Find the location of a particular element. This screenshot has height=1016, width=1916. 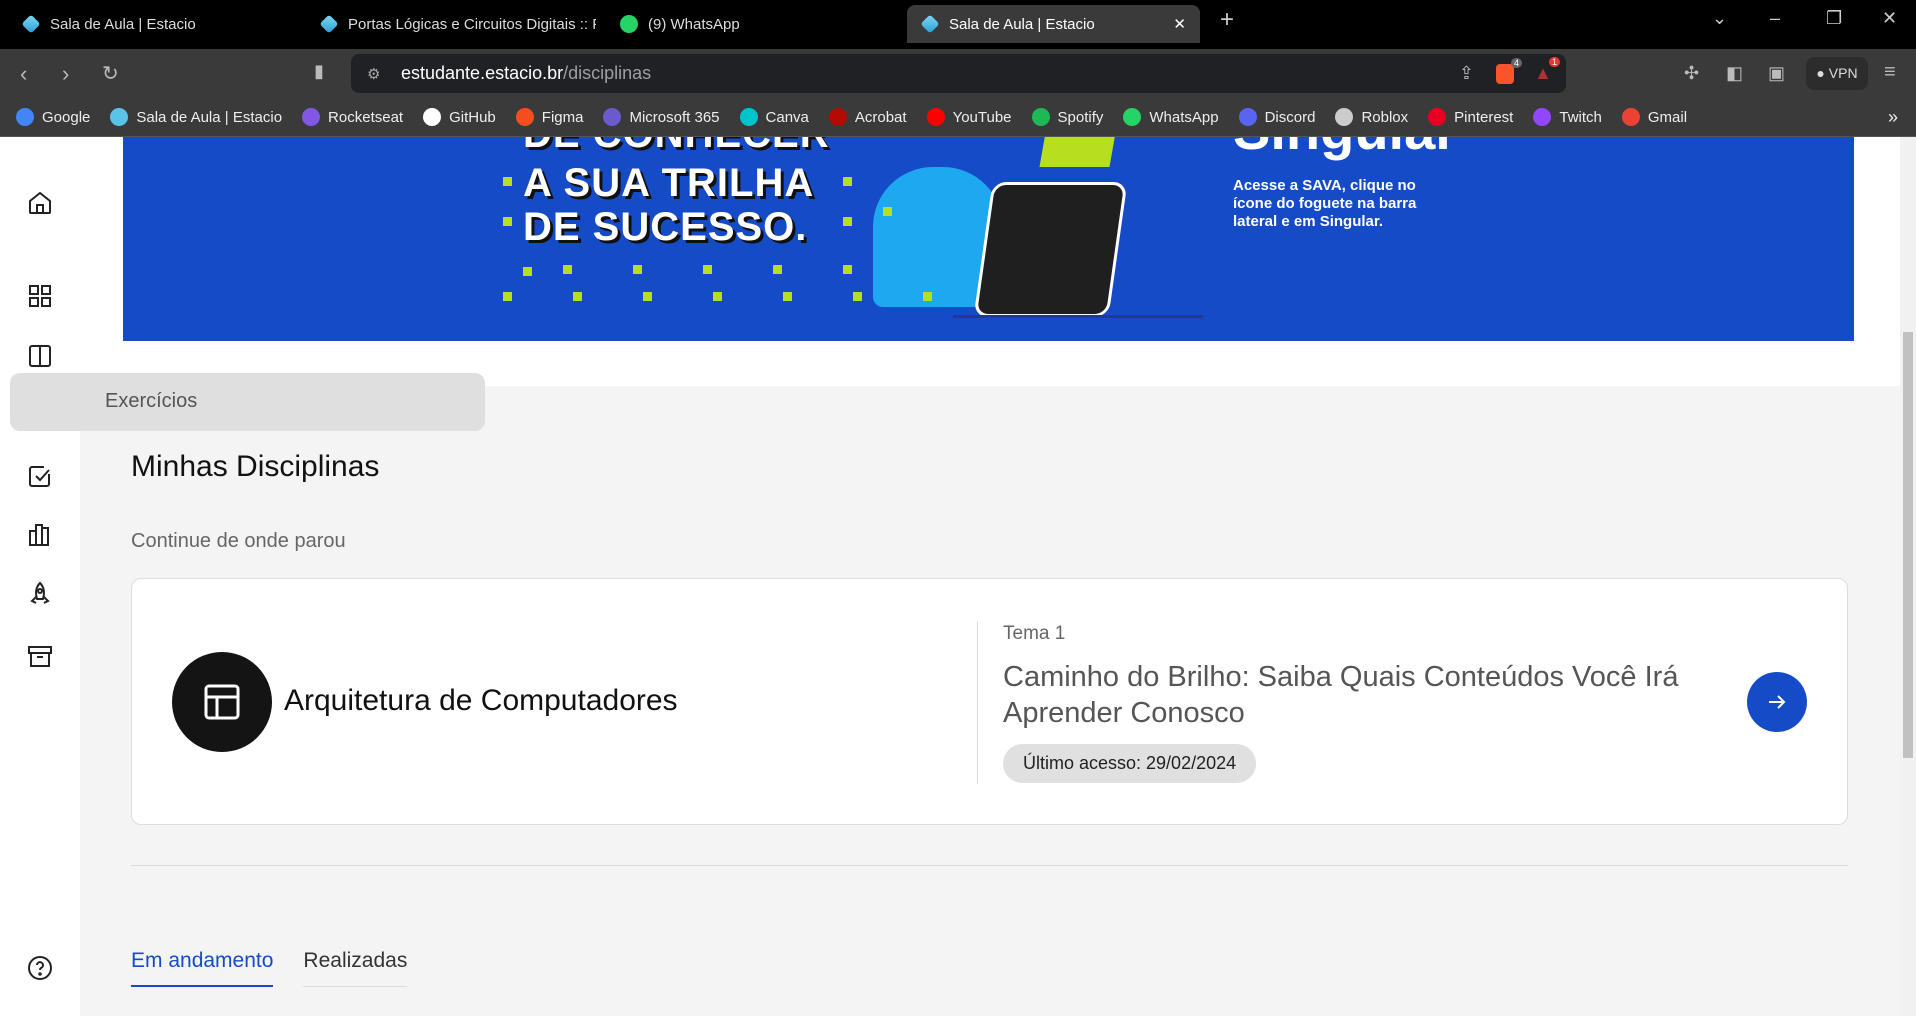

brave-rewards-icon: ▲ 1 is located at coordinates (1547, 70).